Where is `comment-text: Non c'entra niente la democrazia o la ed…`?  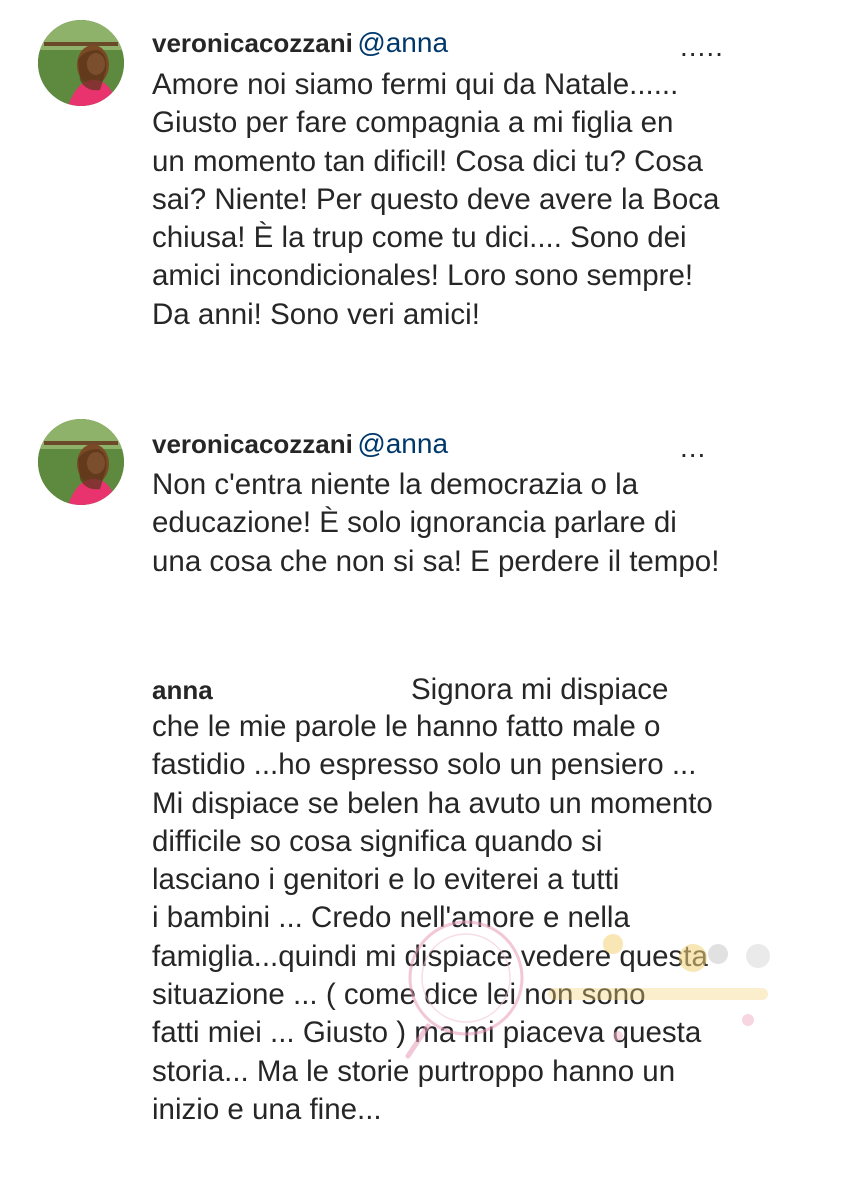 comment-text: Non c'entra niente la democrazia o la ed… is located at coordinates (436, 523).